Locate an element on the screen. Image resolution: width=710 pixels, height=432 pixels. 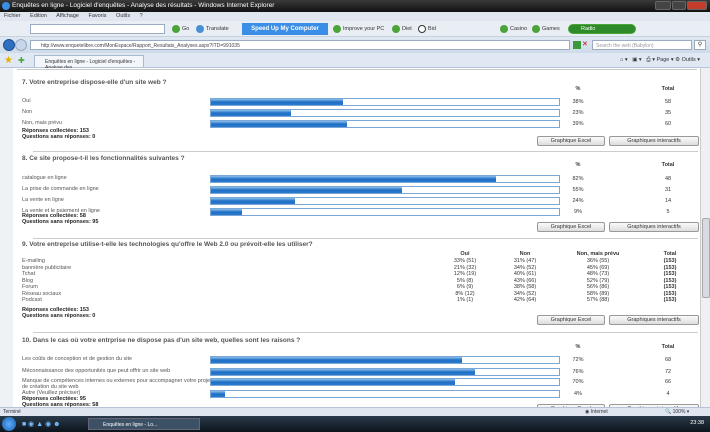
close-button is located at coordinates (697, 5).